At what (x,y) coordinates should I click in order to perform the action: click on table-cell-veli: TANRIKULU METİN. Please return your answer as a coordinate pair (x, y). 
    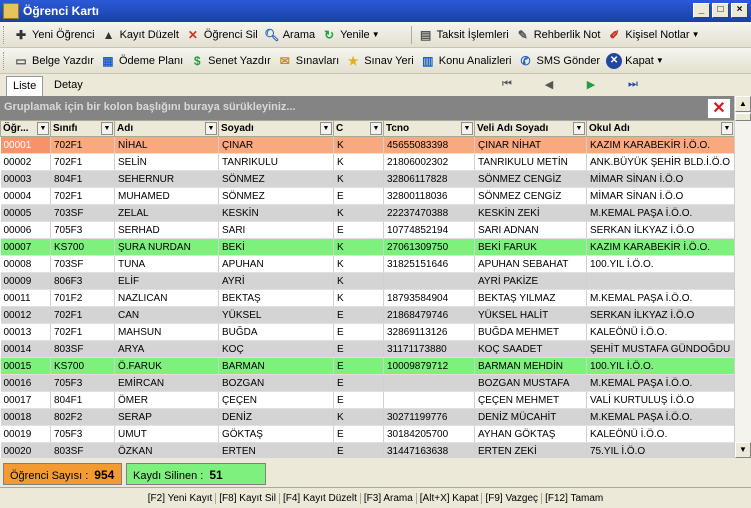
    Looking at the image, I should click on (530, 162).